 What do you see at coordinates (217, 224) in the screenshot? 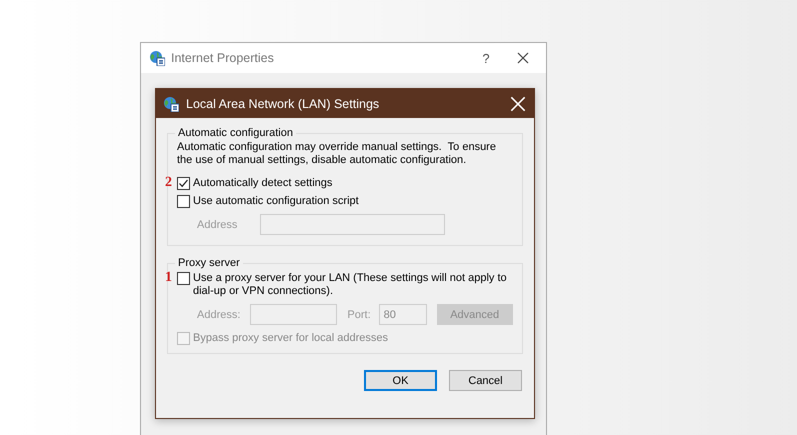
I see `field-label: Address` at bounding box center [217, 224].